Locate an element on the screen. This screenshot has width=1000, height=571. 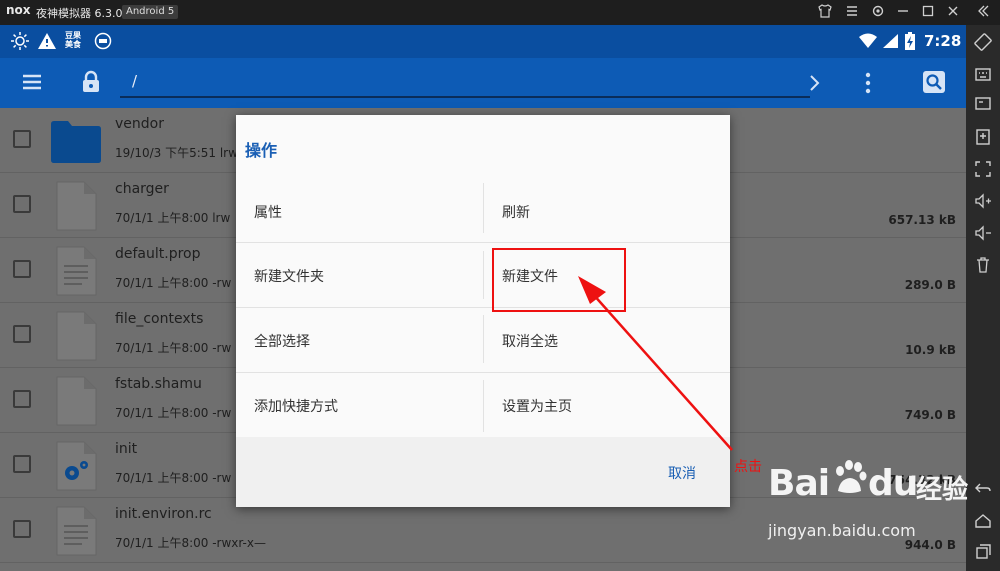
file-name: fstab.shamu is located at coordinates (158, 384).